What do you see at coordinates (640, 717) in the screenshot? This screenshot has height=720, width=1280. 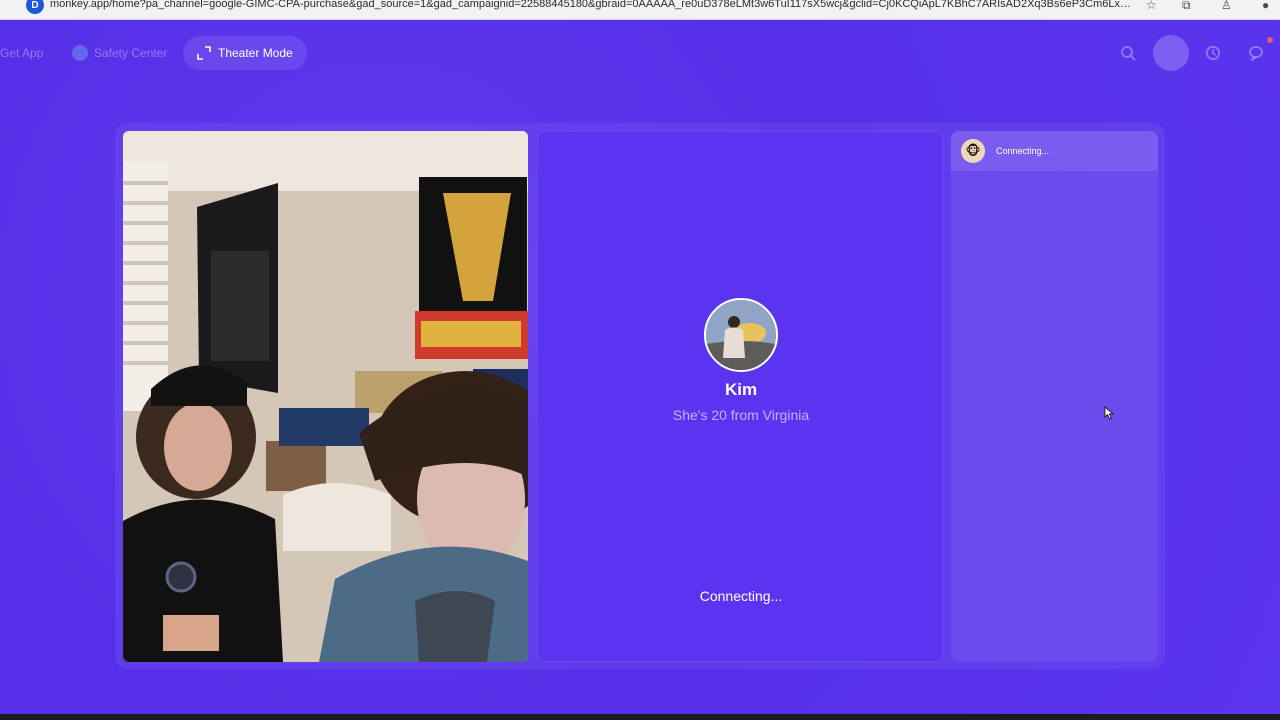 I see `bottom-strip` at bounding box center [640, 717].